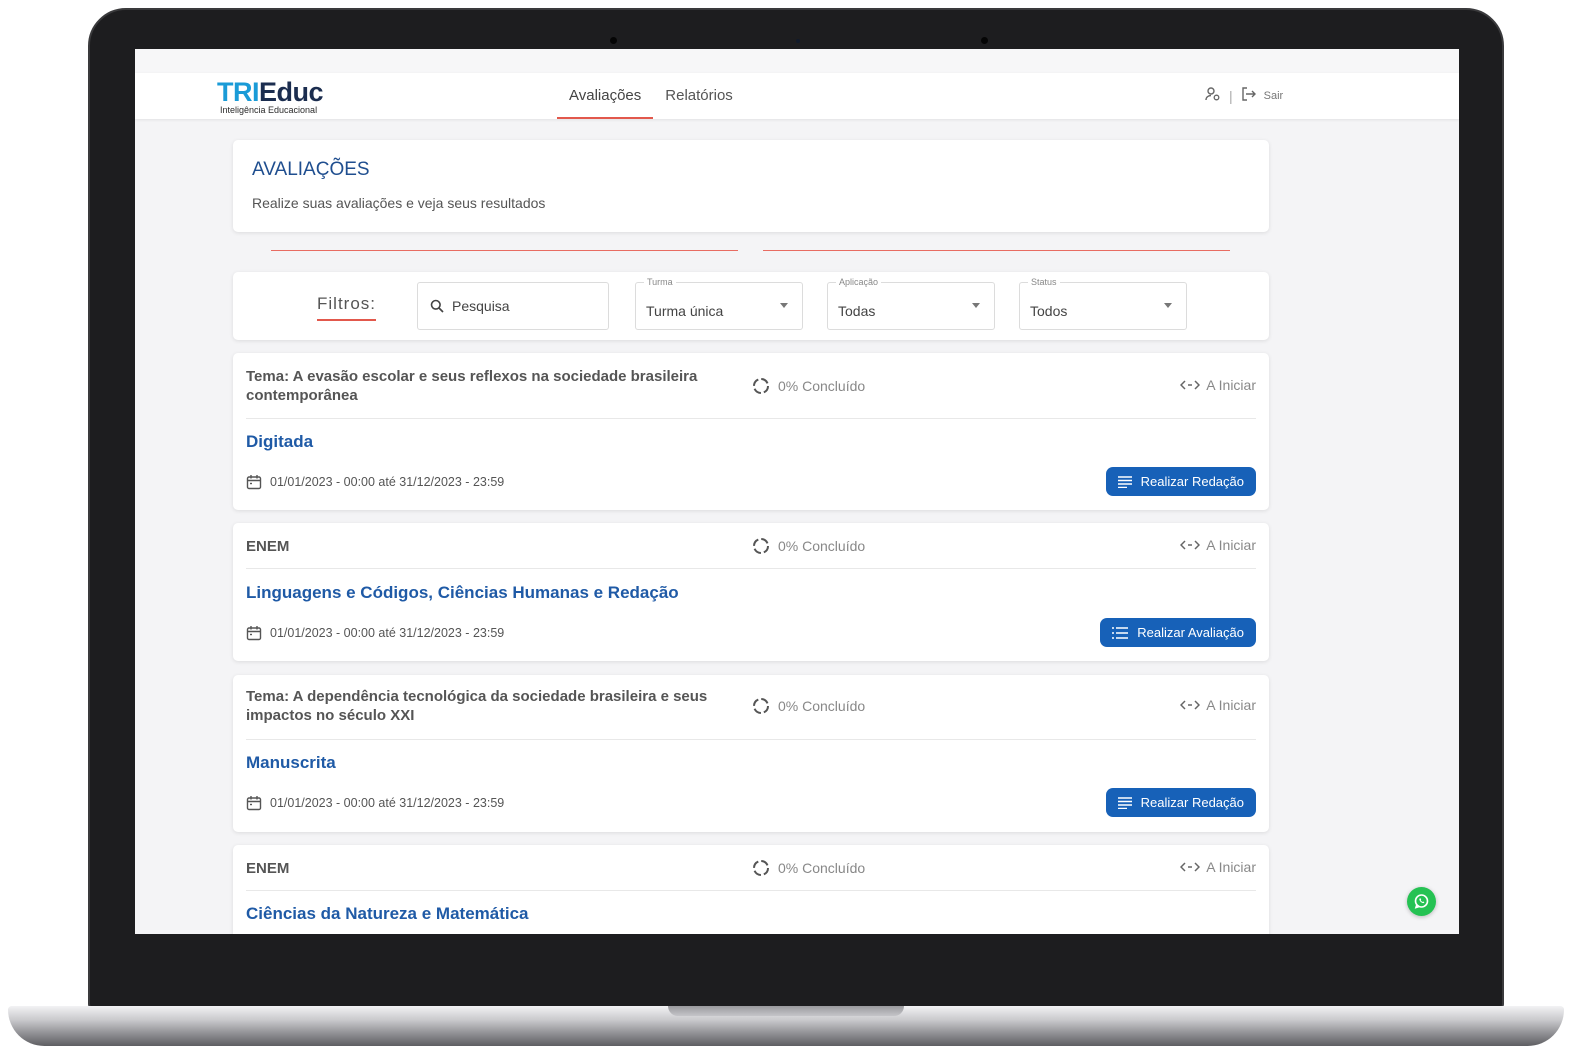 Image resolution: width=1572 pixels, height=1052 pixels. What do you see at coordinates (605, 96) in the screenshot?
I see `tab-avaliacoes: Avaliações` at bounding box center [605, 96].